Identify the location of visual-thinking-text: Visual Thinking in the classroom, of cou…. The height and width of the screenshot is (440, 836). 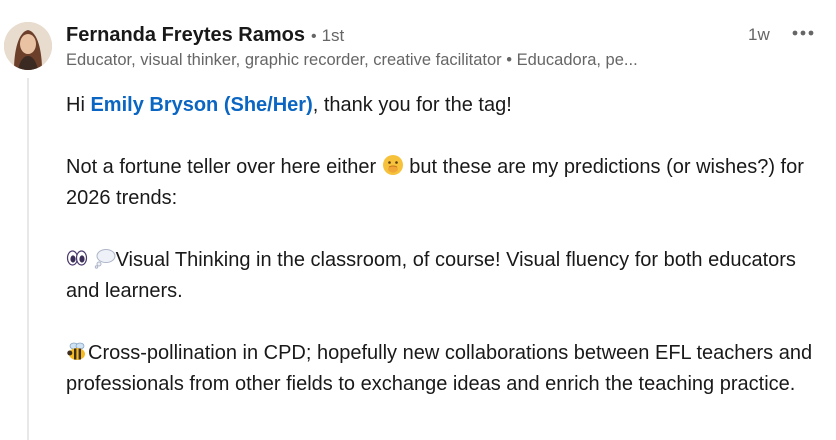
(431, 275).